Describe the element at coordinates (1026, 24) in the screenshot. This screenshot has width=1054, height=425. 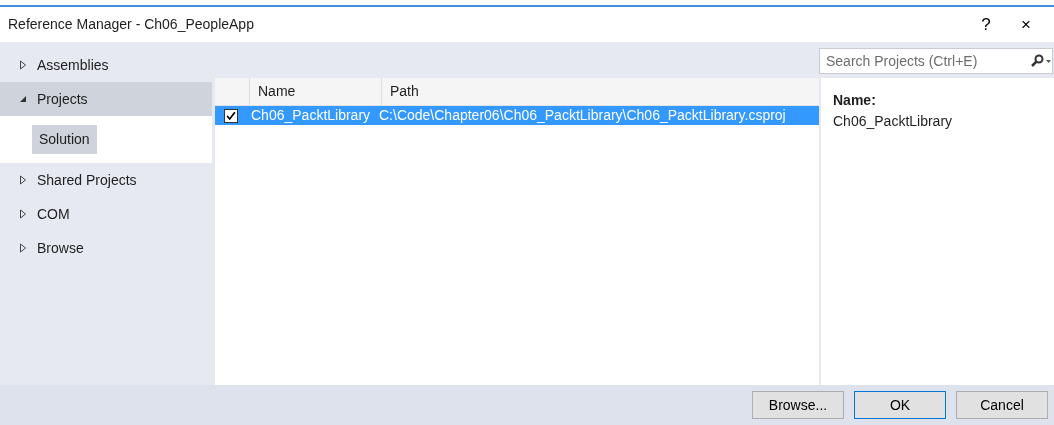
I see `close-button: ×` at that location.